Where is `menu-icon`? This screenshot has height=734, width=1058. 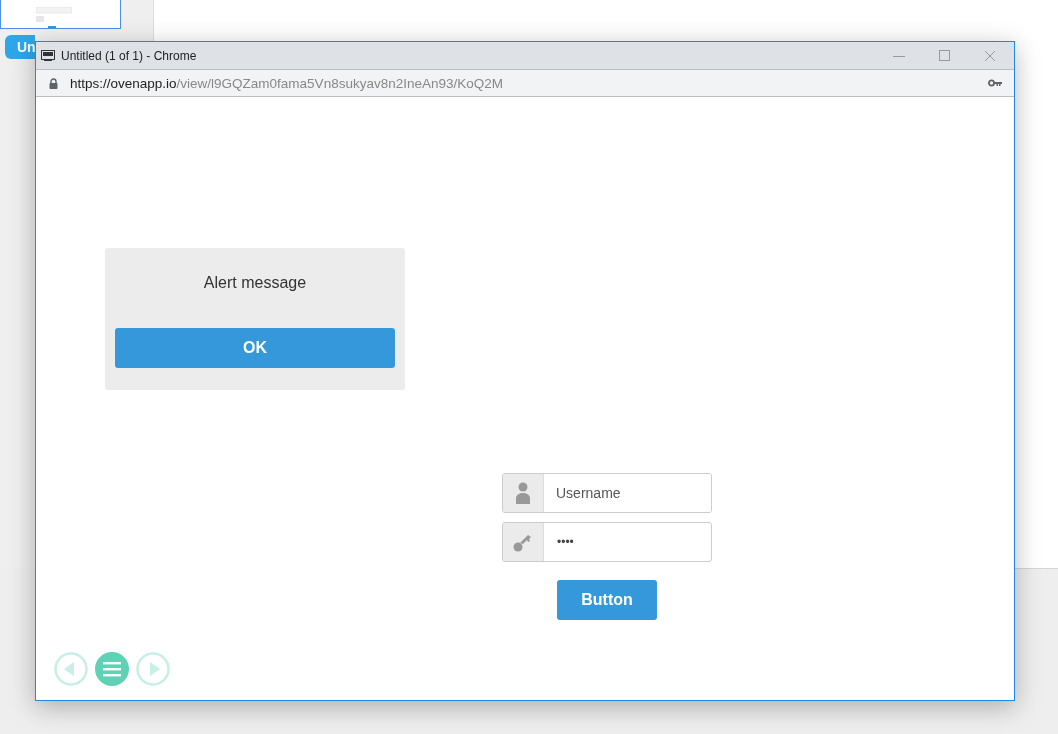 menu-icon is located at coordinates (112, 669).